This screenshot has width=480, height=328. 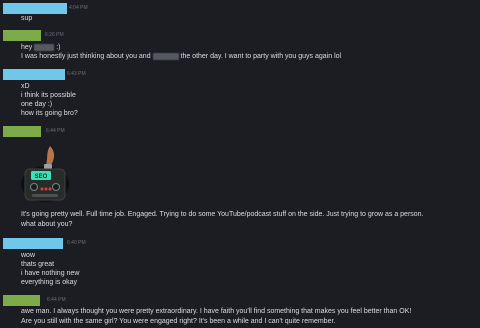 What do you see at coordinates (28, 255) in the screenshot?
I see `message-text: wow` at bounding box center [28, 255].